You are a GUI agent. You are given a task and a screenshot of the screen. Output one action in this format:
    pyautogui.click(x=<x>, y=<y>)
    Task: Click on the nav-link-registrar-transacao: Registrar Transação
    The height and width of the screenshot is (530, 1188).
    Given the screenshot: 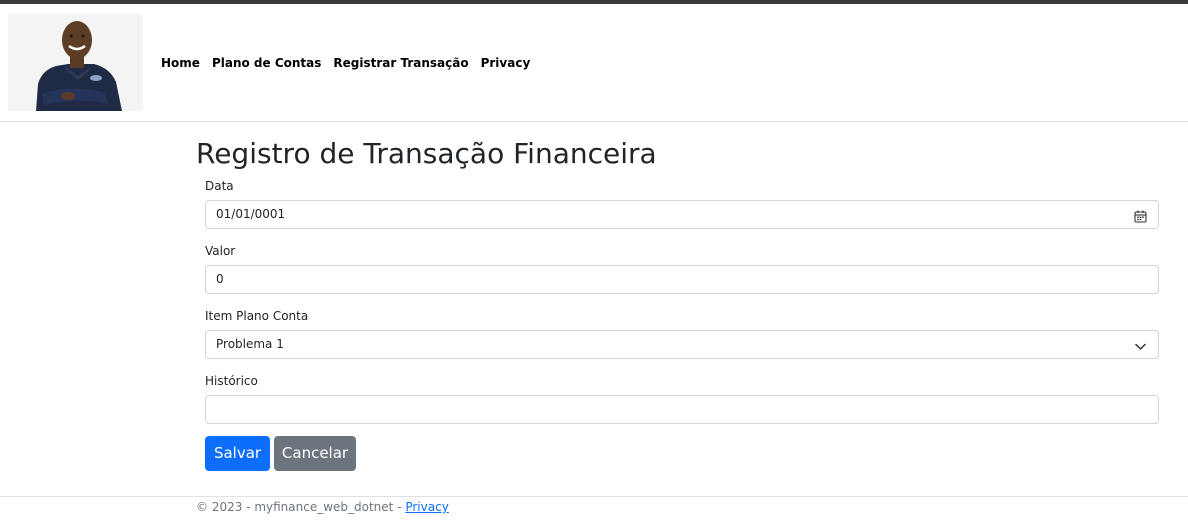 What is the action you would take?
    pyautogui.click(x=400, y=63)
    